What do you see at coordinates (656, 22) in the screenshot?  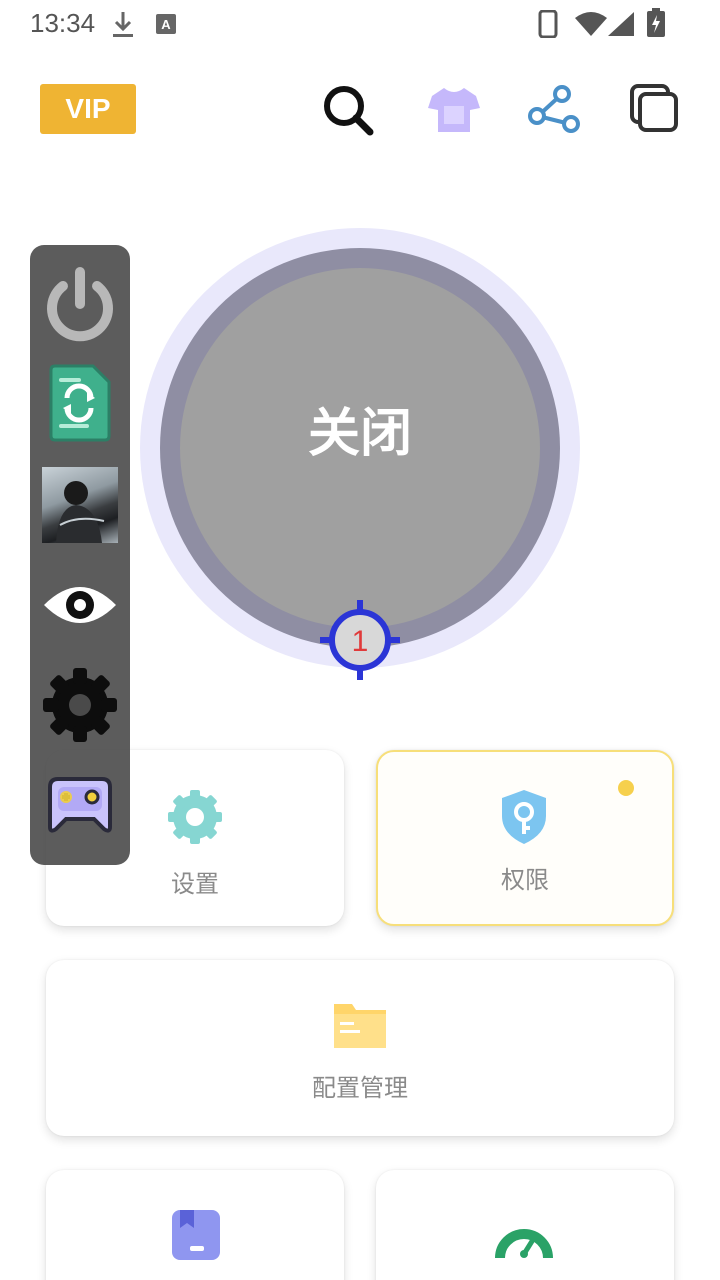 I see `battery-charging-icon` at bounding box center [656, 22].